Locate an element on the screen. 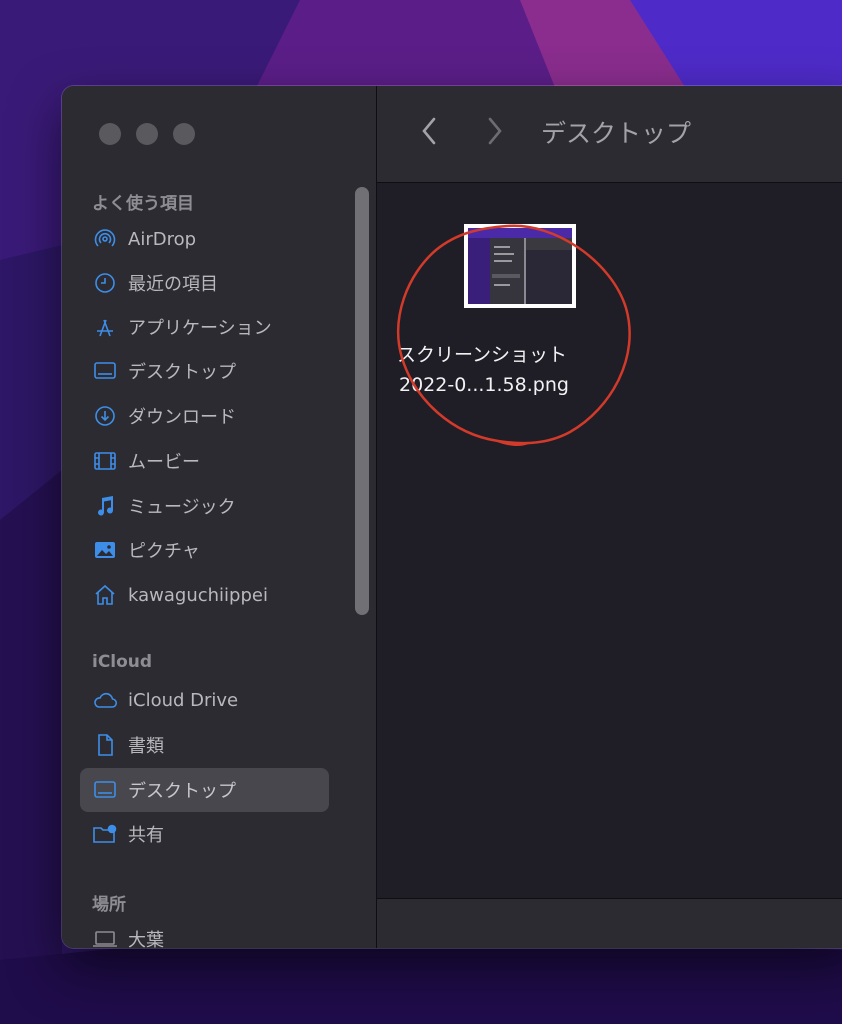 This screenshot has height=1024, width=842. sidebar-item-applications: アプリケーション is located at coordinates (204, 327).